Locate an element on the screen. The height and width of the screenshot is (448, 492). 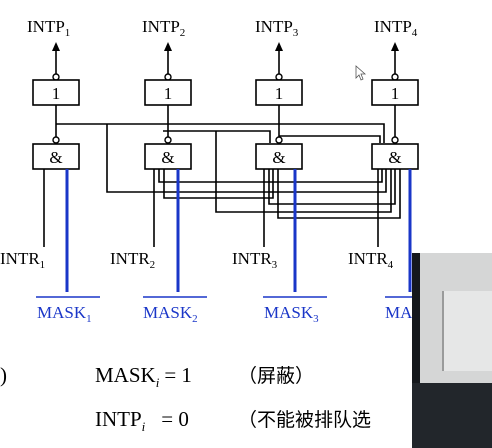
mask-label-2: MASK2 is located at coordinates (170, 314).